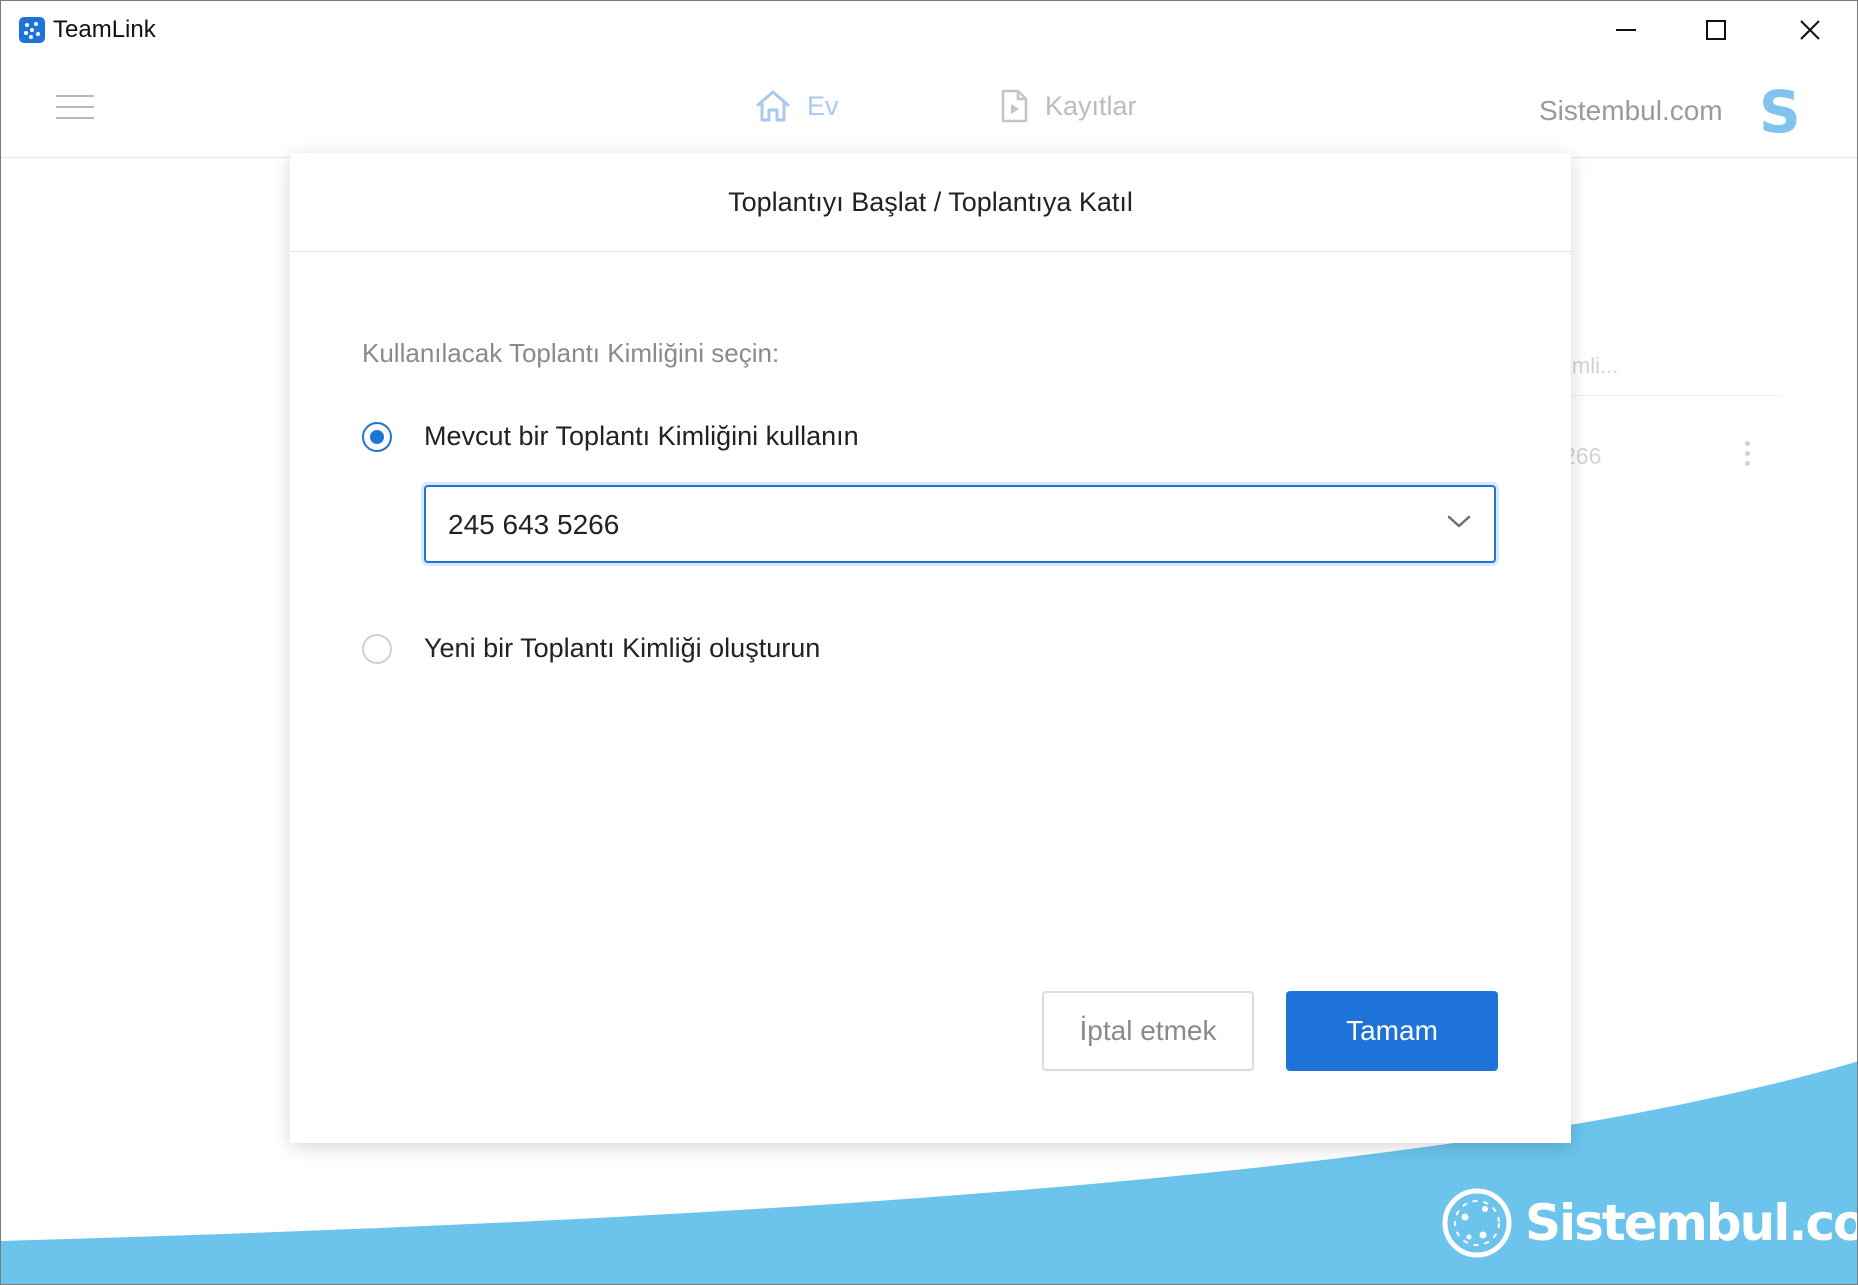 Image resolution: width=1858 pixels, height=1285 pixels. I want to click on maximize-button, so click(1716, 30).